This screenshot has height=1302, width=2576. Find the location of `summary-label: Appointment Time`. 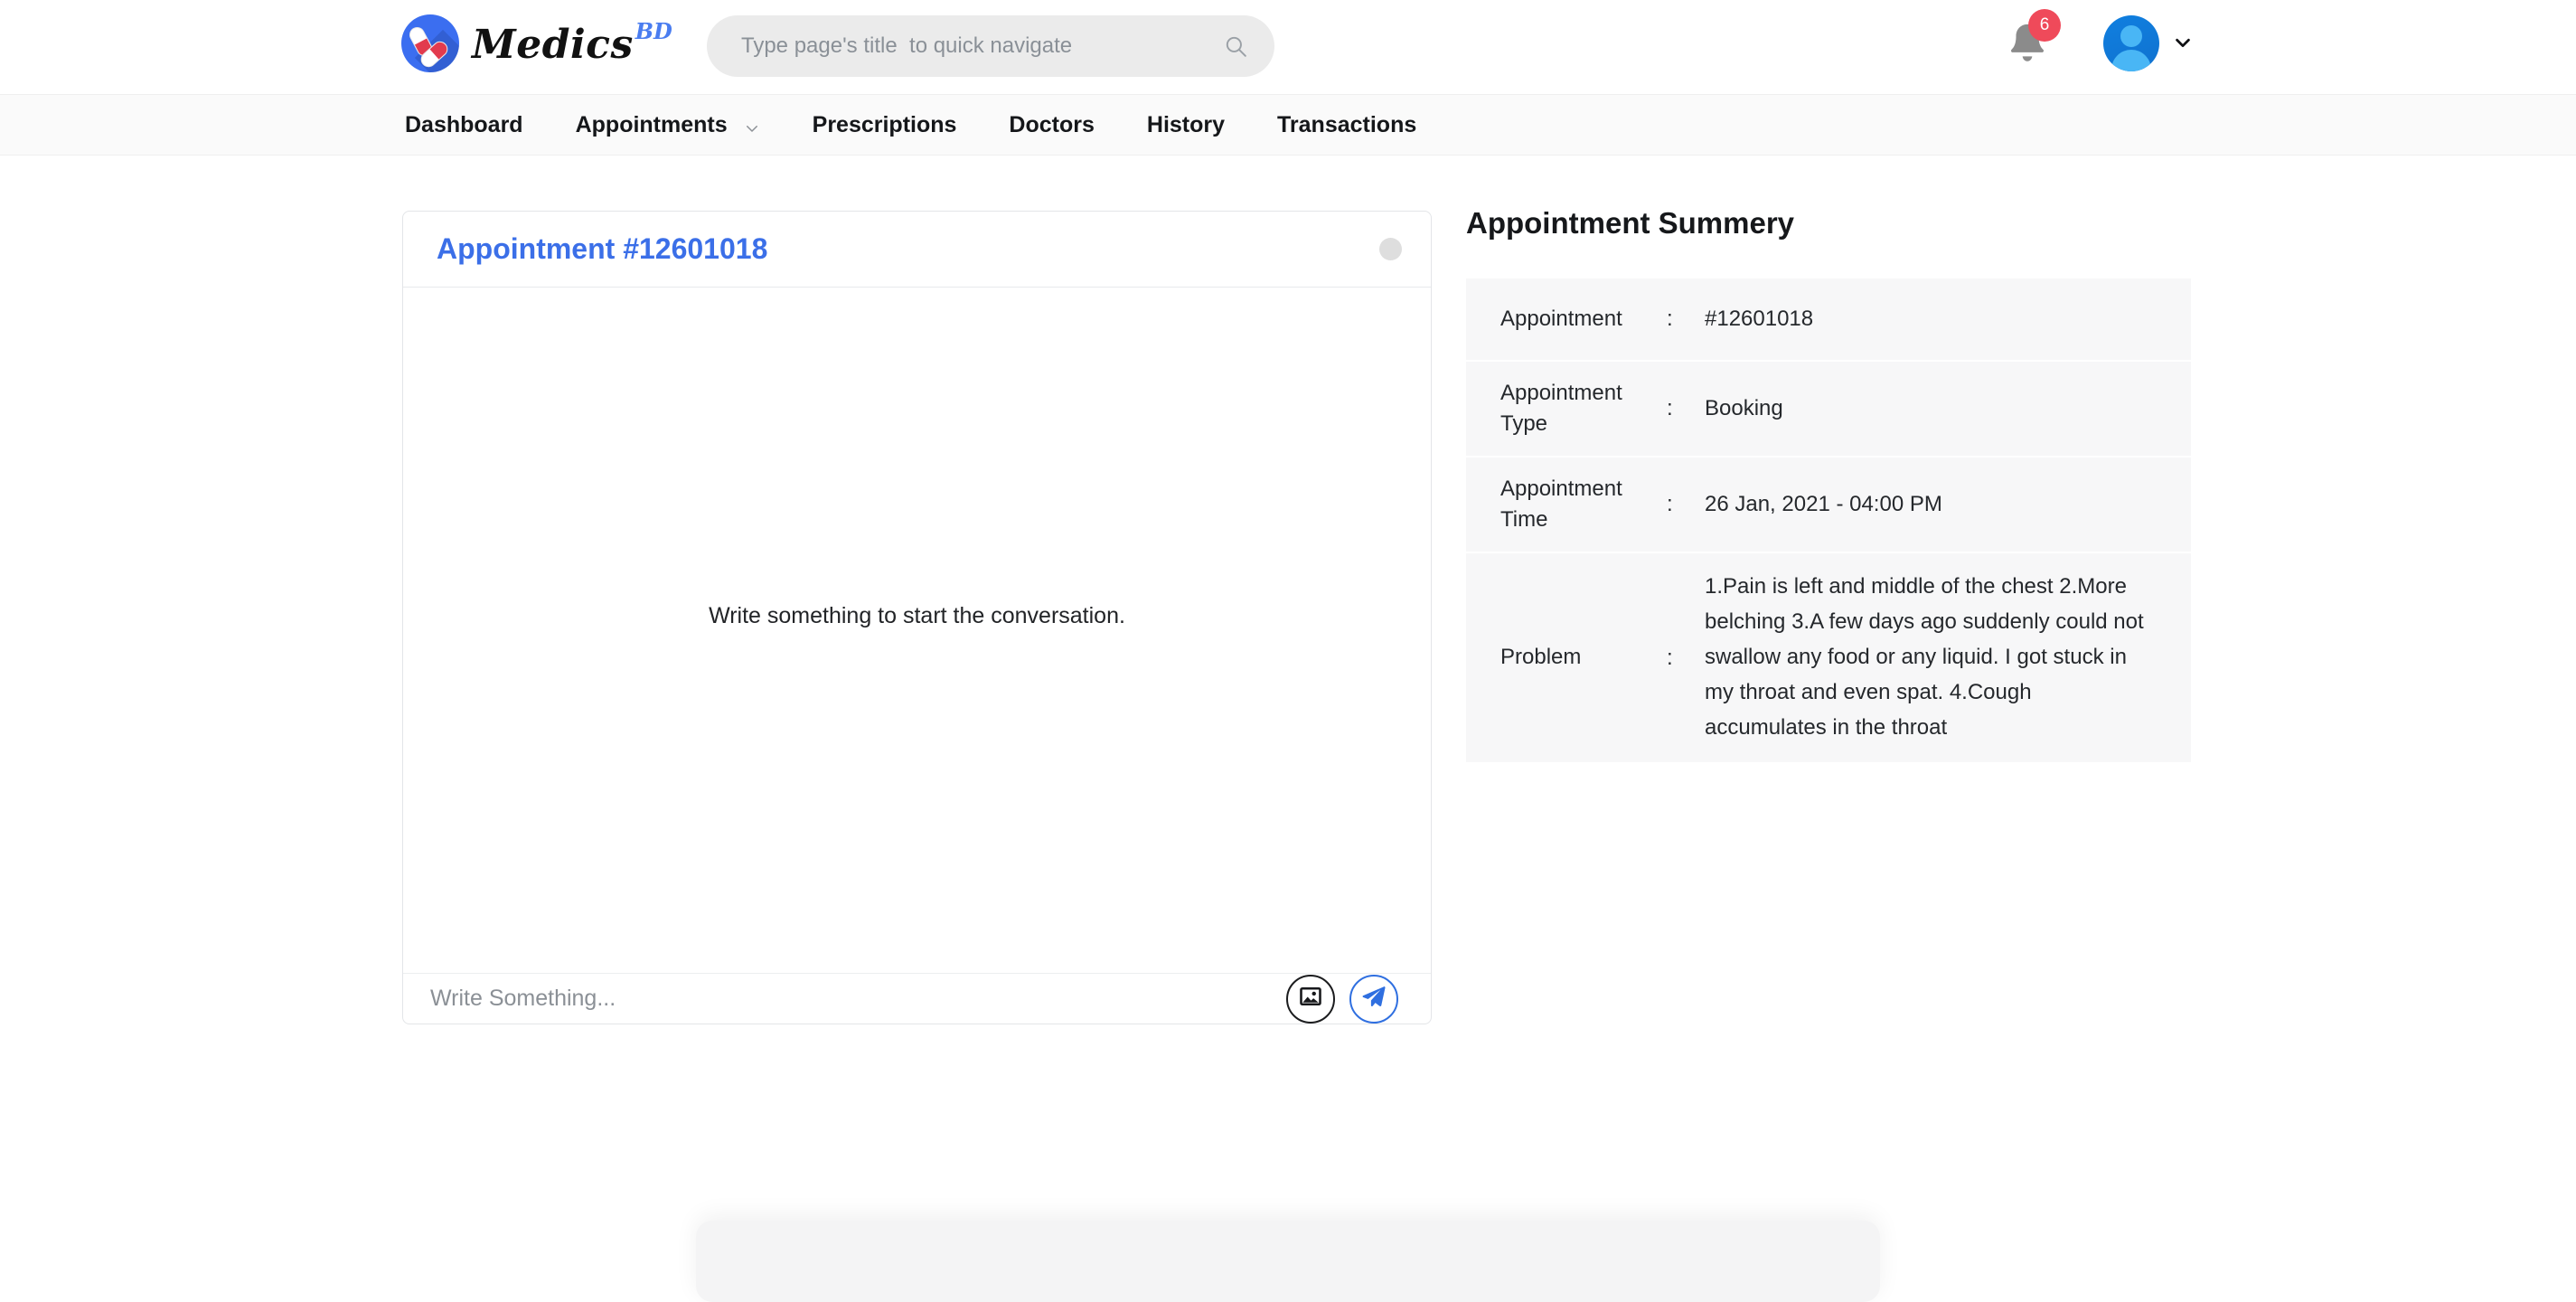

summary-label: Appointment Time is located at coordinates (1567, 505).